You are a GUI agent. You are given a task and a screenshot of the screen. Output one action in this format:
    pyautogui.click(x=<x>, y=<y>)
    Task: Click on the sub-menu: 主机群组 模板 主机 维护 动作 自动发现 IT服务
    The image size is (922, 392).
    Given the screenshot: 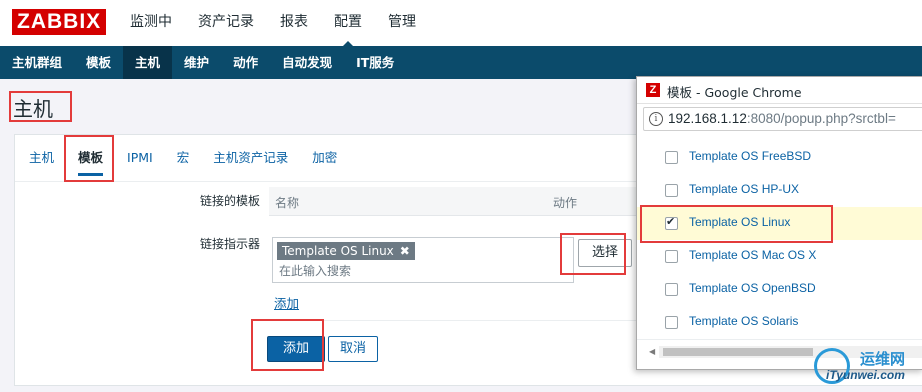 What is the action you would take?
    pyautogui.click(x=203, y=62)
    